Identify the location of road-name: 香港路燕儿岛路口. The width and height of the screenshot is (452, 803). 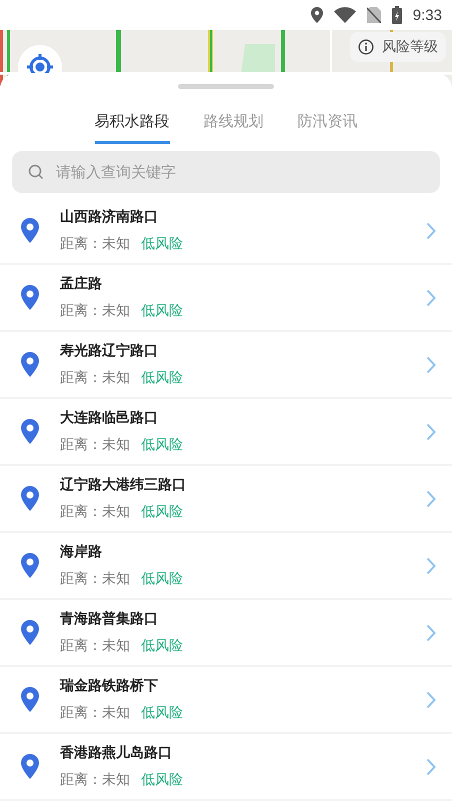
(116, 753).